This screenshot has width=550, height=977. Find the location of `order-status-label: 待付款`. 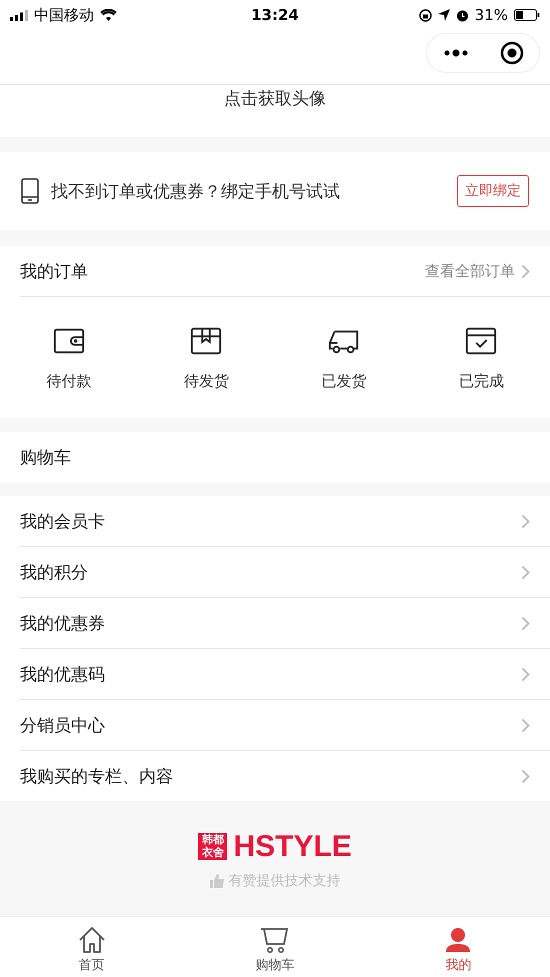

order-status-label: 待付款 is located at coordinates (69, 381).